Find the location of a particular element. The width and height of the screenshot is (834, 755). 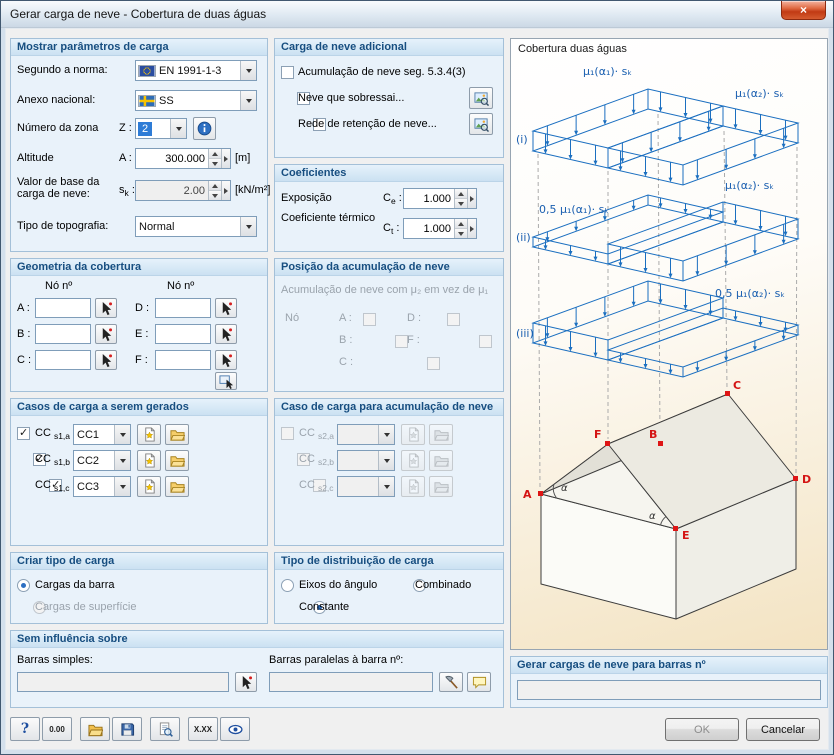

accumulation-checkbox is located at coordinates (287, 72).